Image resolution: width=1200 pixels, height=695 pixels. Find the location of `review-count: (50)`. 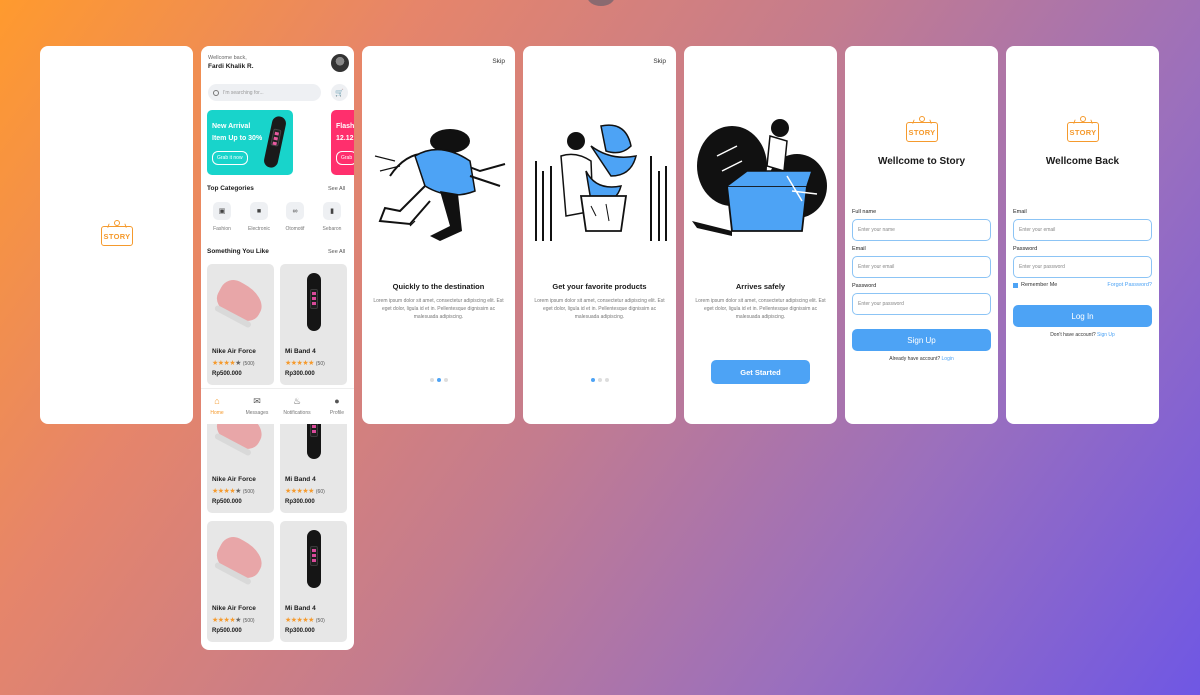

review-count: (50) is located at coordinates (320, 364).